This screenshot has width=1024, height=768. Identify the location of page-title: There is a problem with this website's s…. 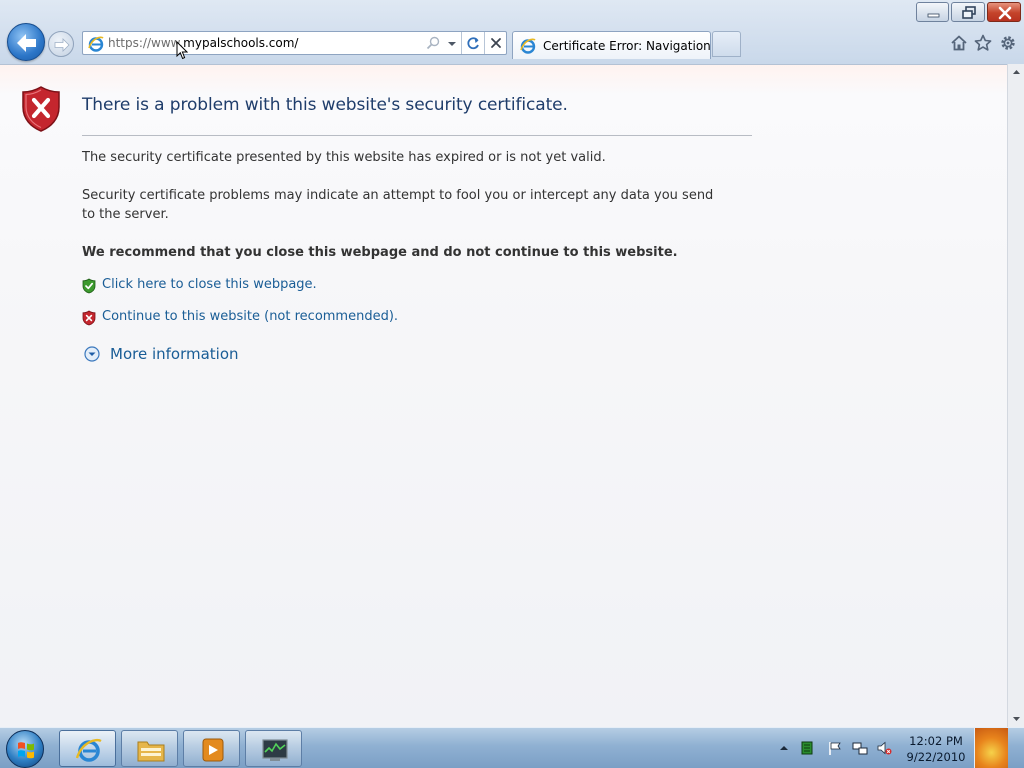
(325, 105).